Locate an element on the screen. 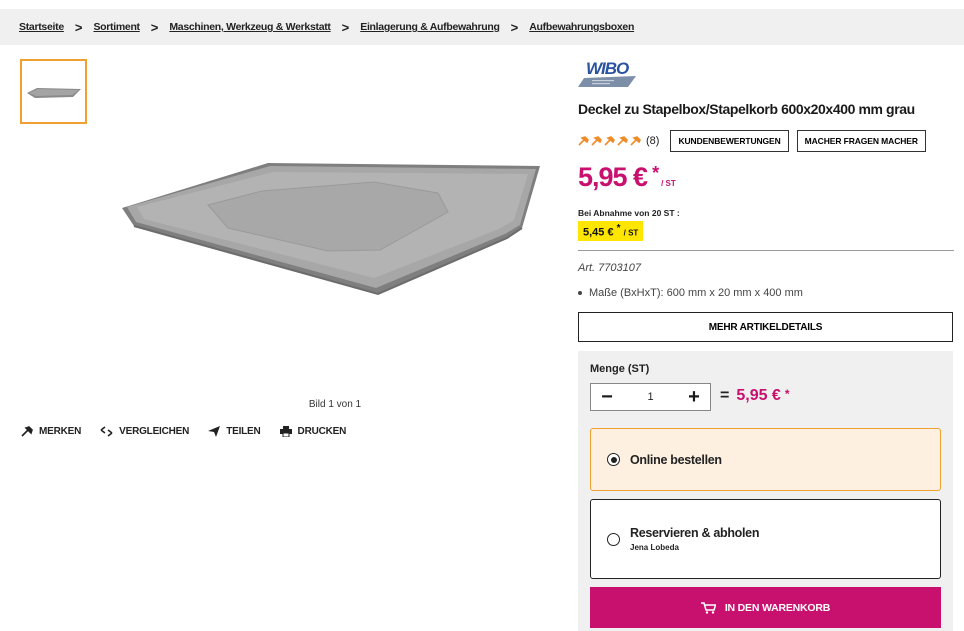 Image resolution: width=964 pixels, height=631 pixels. quantity-input: 1 is located at coordinates (650, 397).